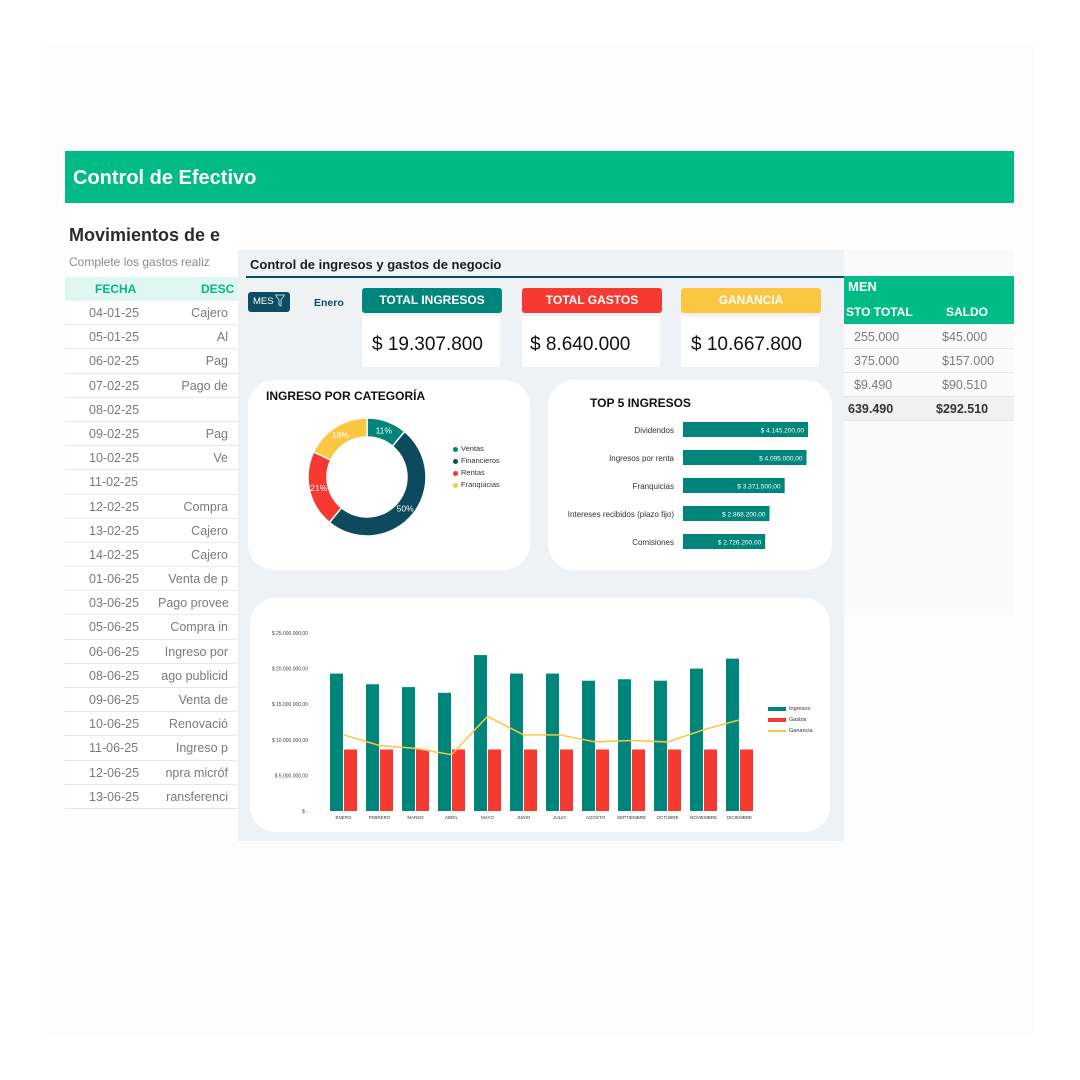 The width and height of the screenshot is (1080, 1080). What do you see at coordinates (114, 579) in the screenshot?
I see `date-cell: 01-06-25` at bounding box center [114, 579].